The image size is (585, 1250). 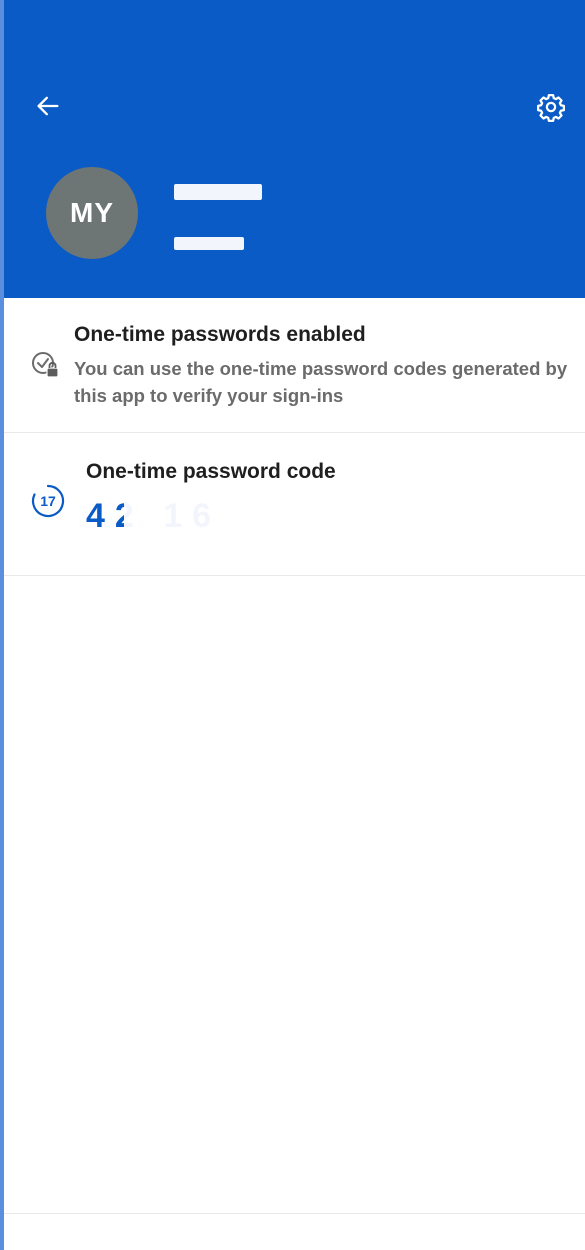 What do you see at coordinates (211, 471) in the screenshot?
I see `otp-code-title: One-time password code` at bounding box center [211, 471].